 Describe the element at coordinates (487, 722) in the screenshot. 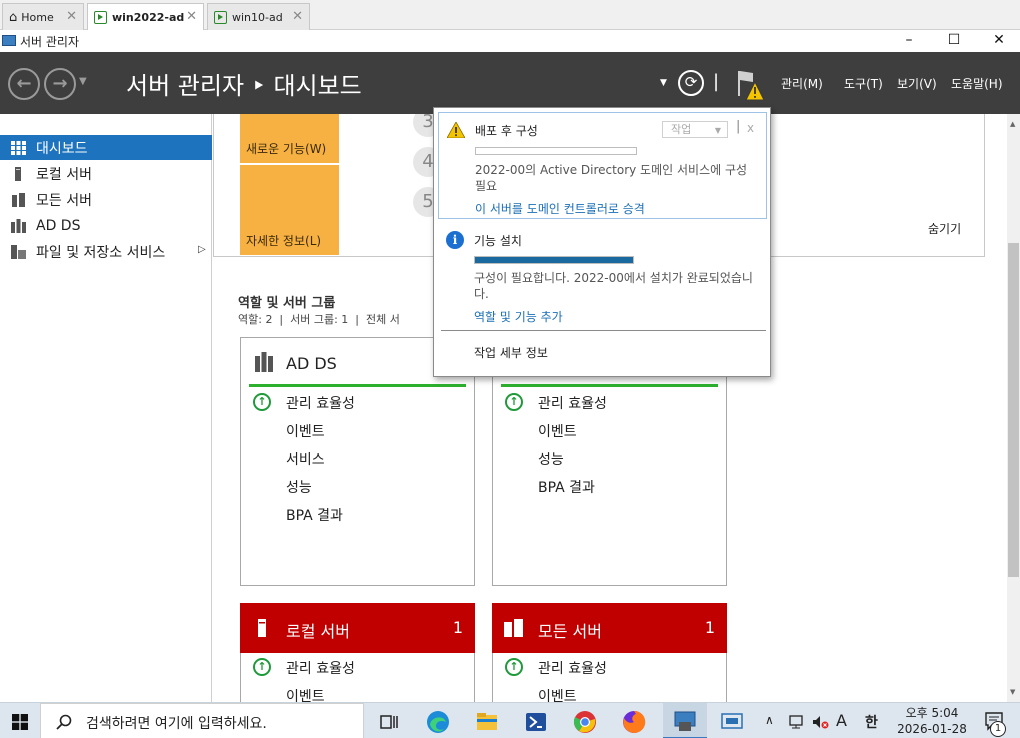

I see `file-explorer-icon` at that location.